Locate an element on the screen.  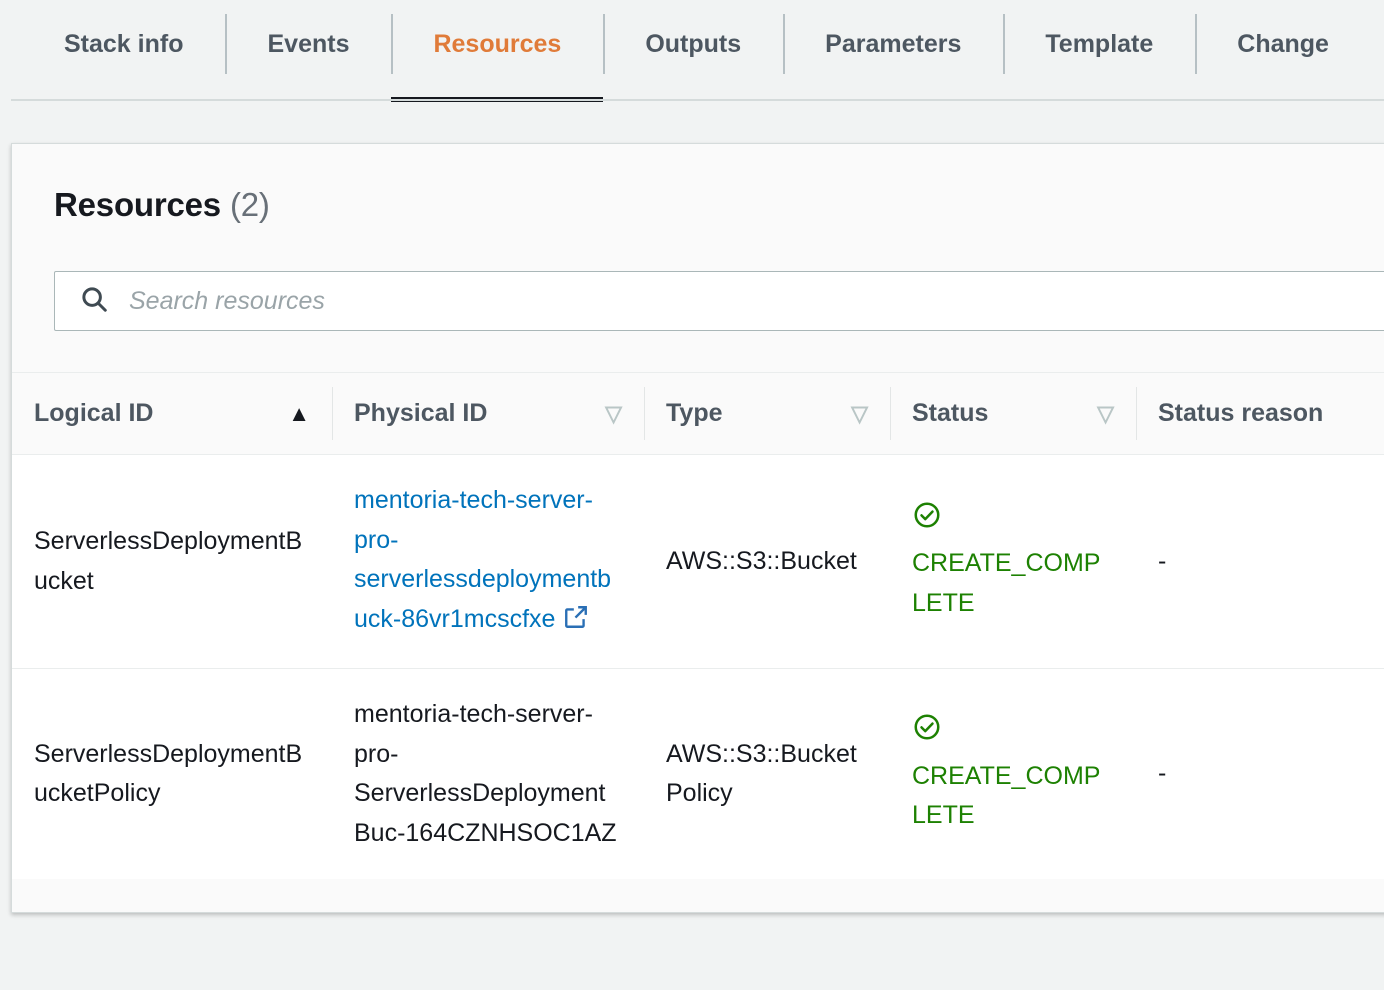
column-label: Type is located at coordinates (694, 413).